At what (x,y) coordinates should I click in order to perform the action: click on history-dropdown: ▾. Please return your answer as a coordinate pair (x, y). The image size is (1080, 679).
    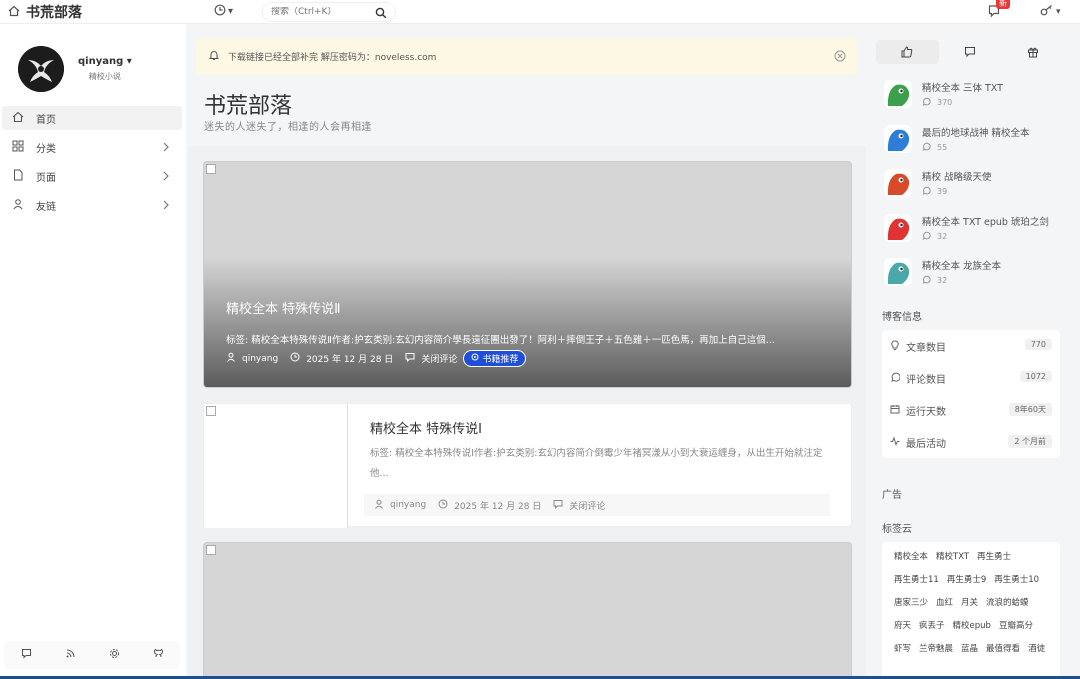
    Looking at the image, I should click on (223, 11).